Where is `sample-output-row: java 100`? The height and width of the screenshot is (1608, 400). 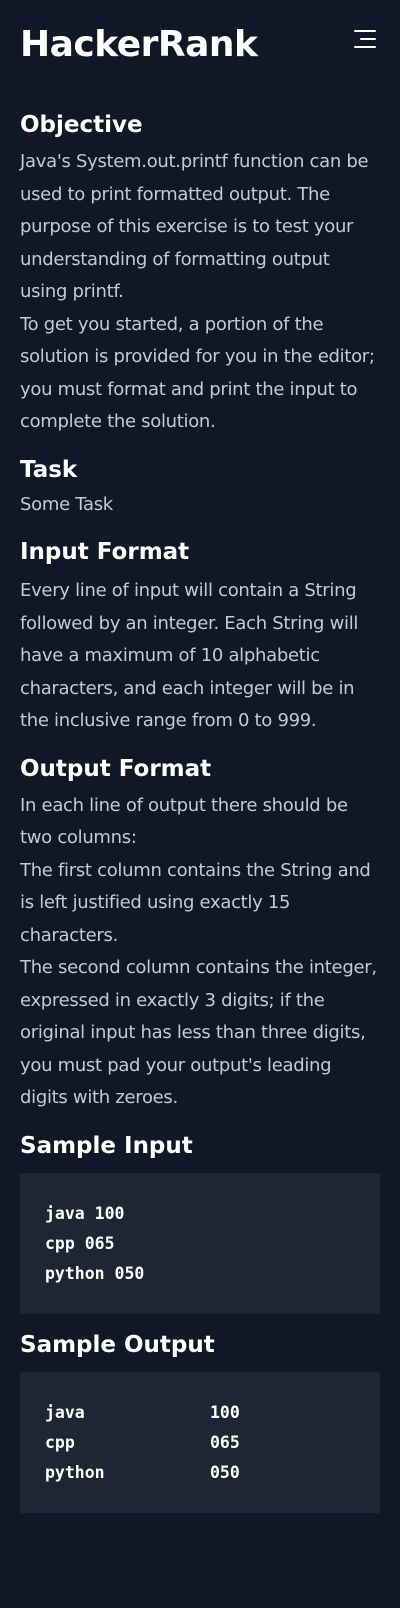 sample-output-row: java 100 is located at coordinates (200, 1413).